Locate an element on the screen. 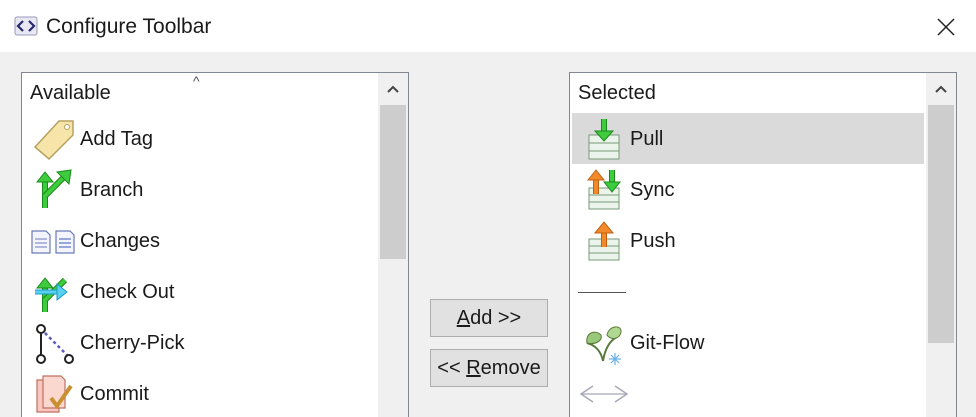  selected-header: Selected is located at coordinates (613, 93).